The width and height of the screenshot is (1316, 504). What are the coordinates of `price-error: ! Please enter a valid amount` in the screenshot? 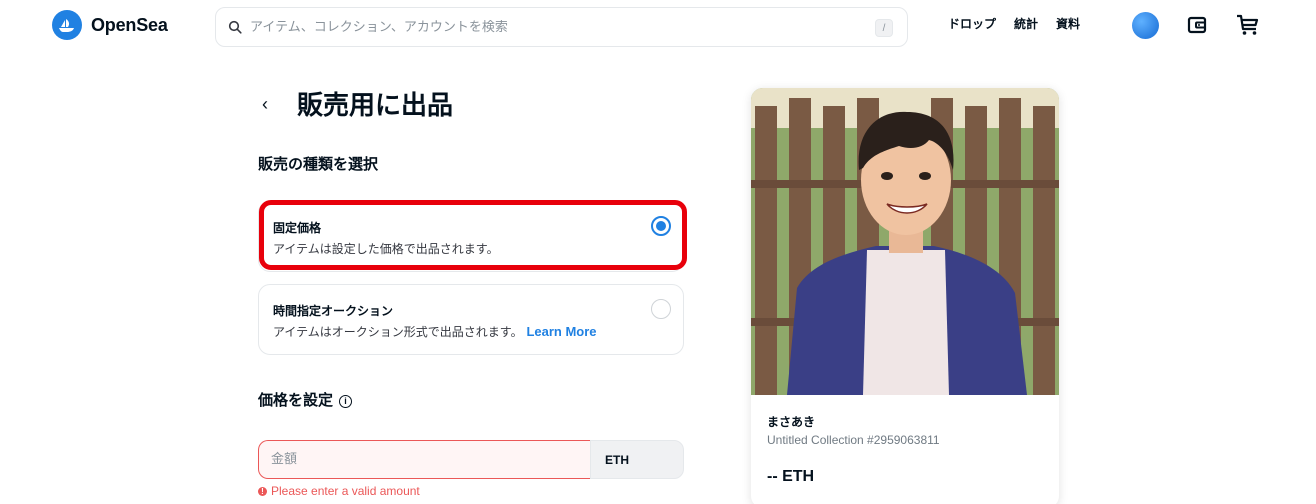 It's located at (339, 491).